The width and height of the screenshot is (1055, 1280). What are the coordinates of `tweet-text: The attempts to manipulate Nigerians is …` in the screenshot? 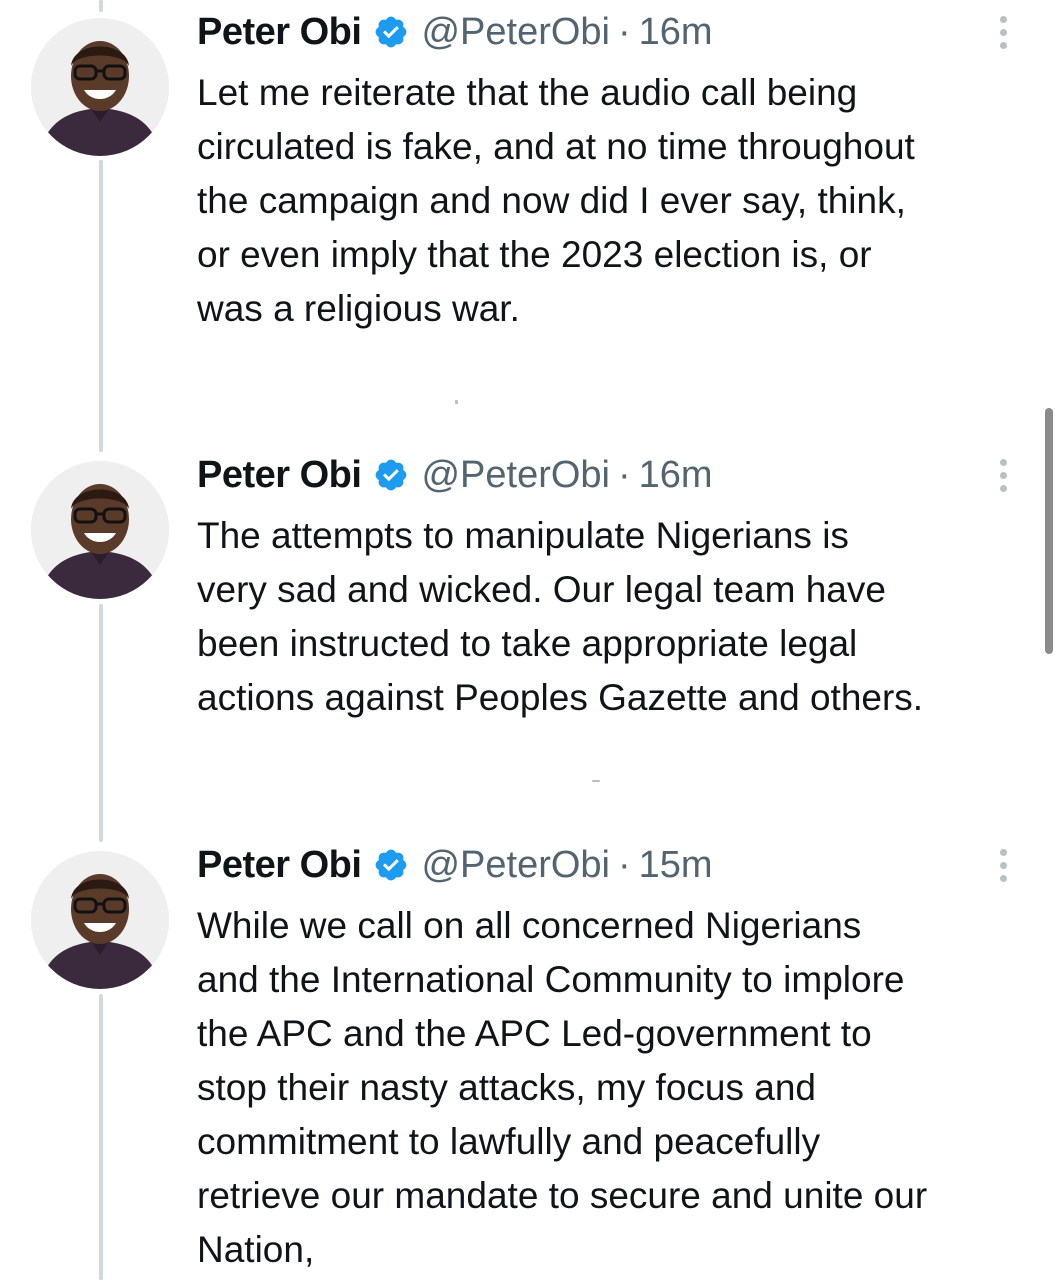 It's located at (560, 616).